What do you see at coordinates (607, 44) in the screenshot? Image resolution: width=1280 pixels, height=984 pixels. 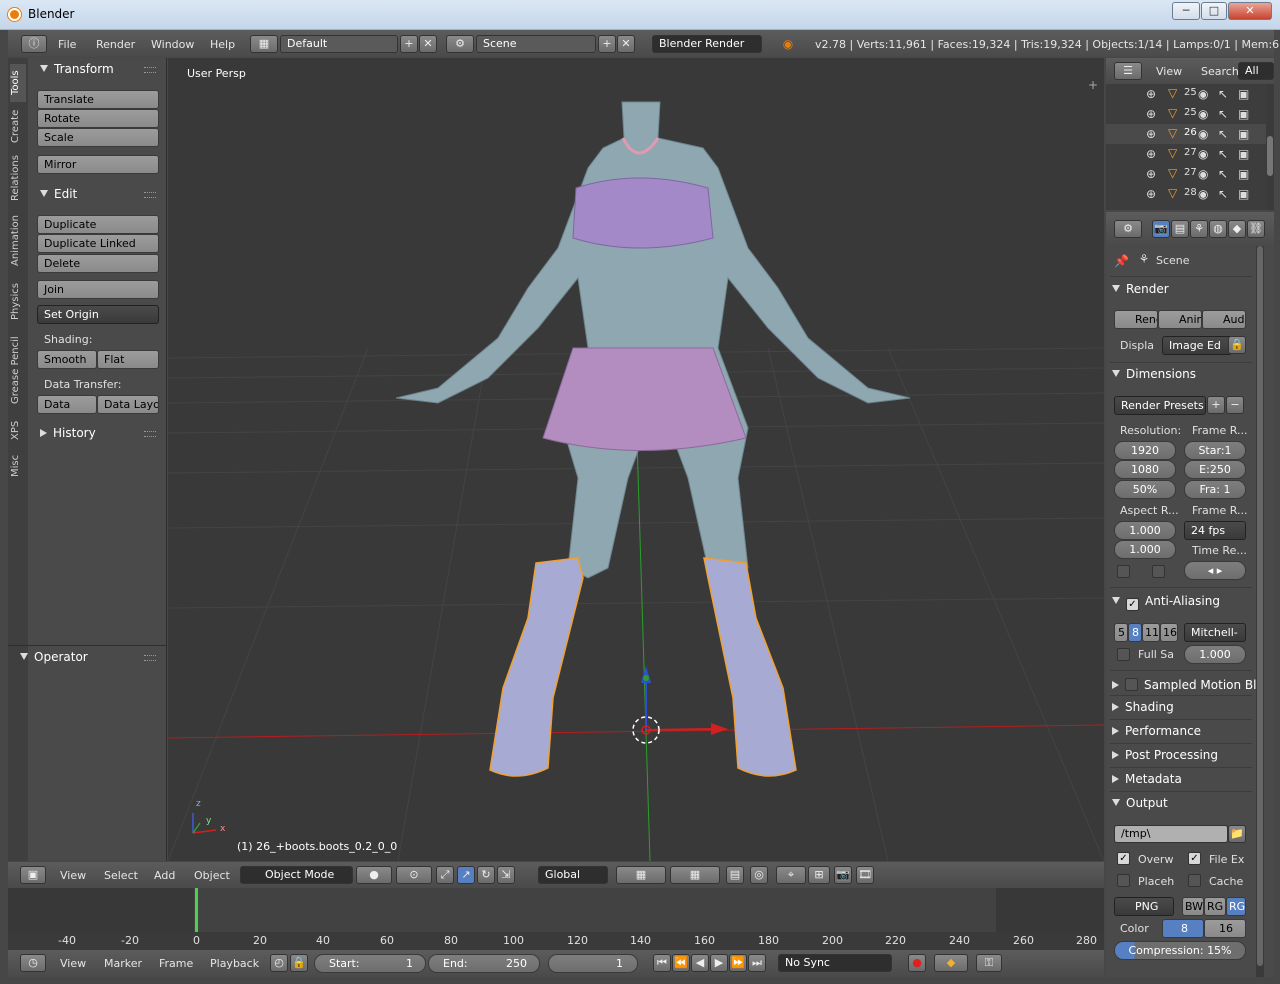 I see `add-scene-icon: +` at bounding box center [607, 44].